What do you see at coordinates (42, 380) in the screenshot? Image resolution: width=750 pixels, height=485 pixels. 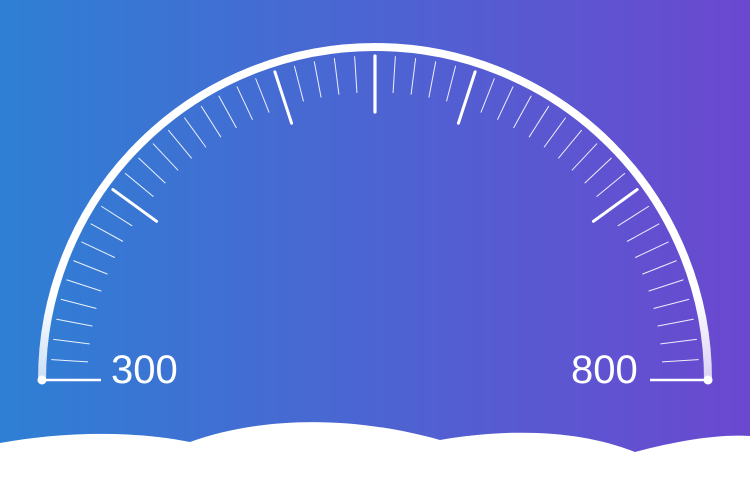 I see `min-endpoint-dot` at bounding box center [42, 380].